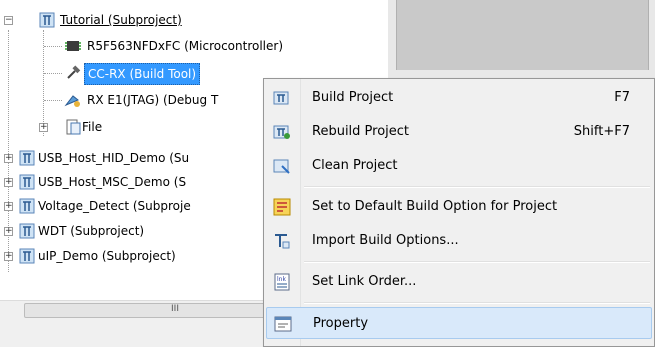 This screenshot has height=347, width=655. Describe the element at coordinates (107, 256) in the screenshot. I see `tree-item-label: uIP_Demo (Subproject)` at that location.